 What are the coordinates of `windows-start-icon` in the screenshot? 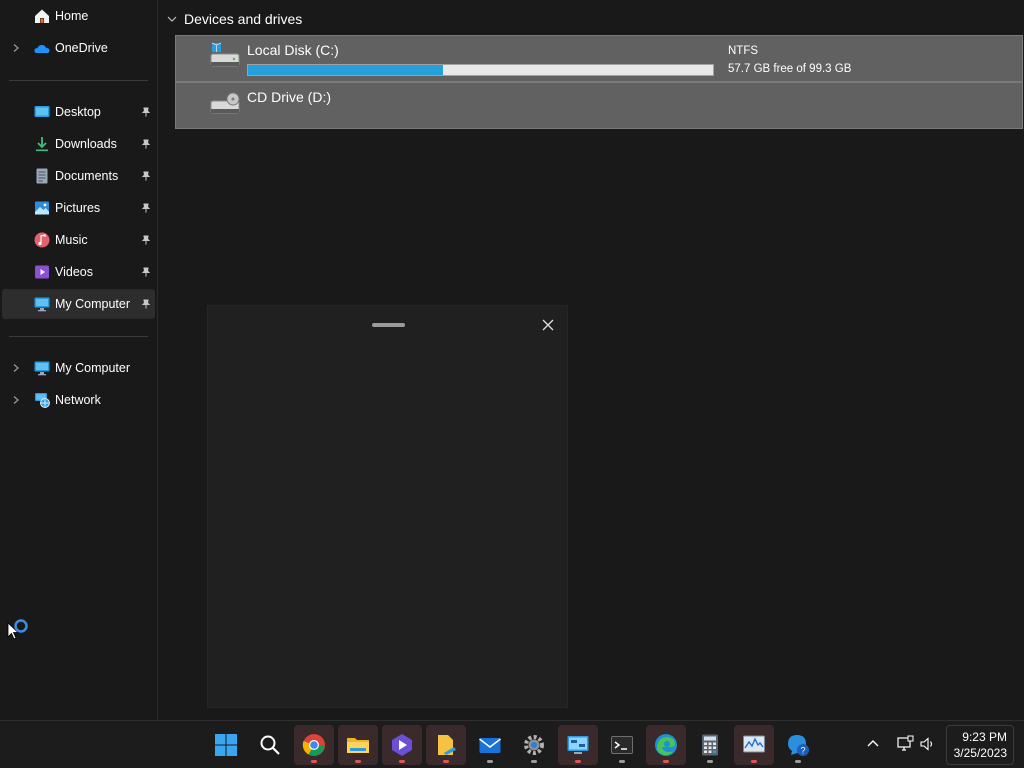 It's located at (226, 745).